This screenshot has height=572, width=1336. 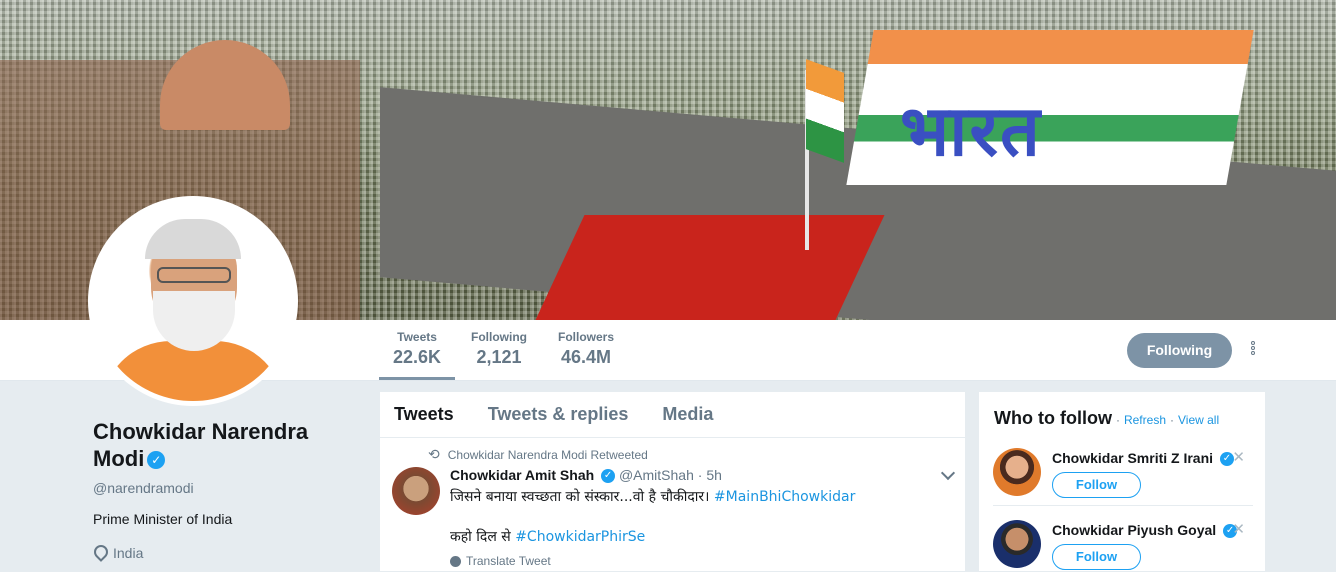 I want to click on profile-location-text: India, so click(x=128, y=553).